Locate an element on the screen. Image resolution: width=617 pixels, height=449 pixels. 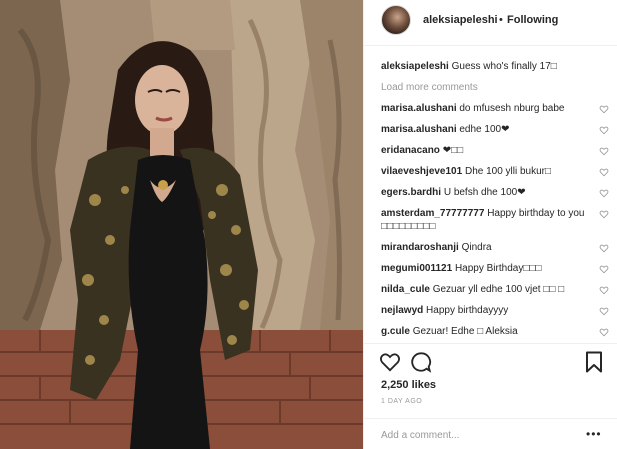
following-button: Following is located at coordinates (532, 20).